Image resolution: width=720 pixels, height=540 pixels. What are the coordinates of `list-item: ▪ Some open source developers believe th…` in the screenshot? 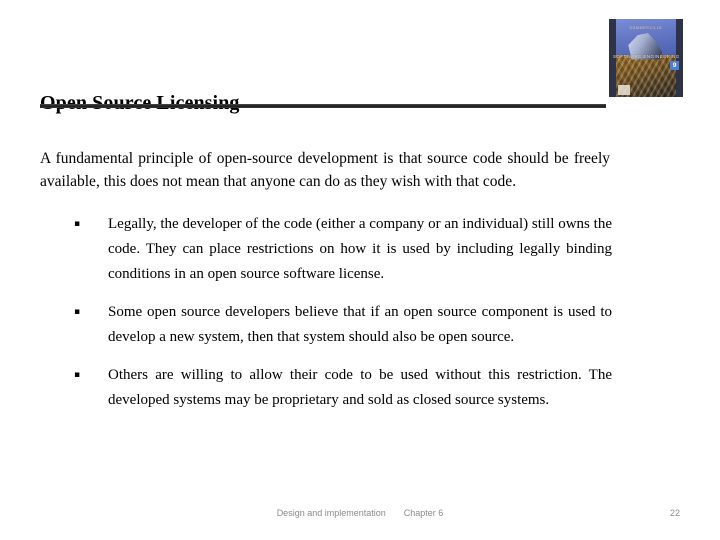 It's located at (326, 325).